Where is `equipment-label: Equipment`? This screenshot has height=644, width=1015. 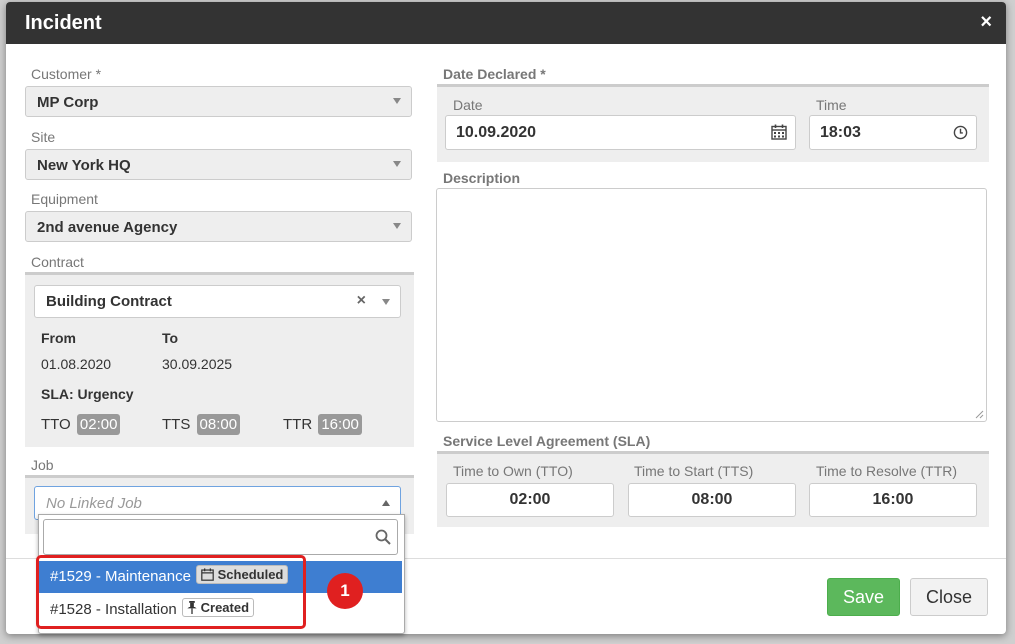 equipment-label: Equipment is located at coordinates (64, 199).